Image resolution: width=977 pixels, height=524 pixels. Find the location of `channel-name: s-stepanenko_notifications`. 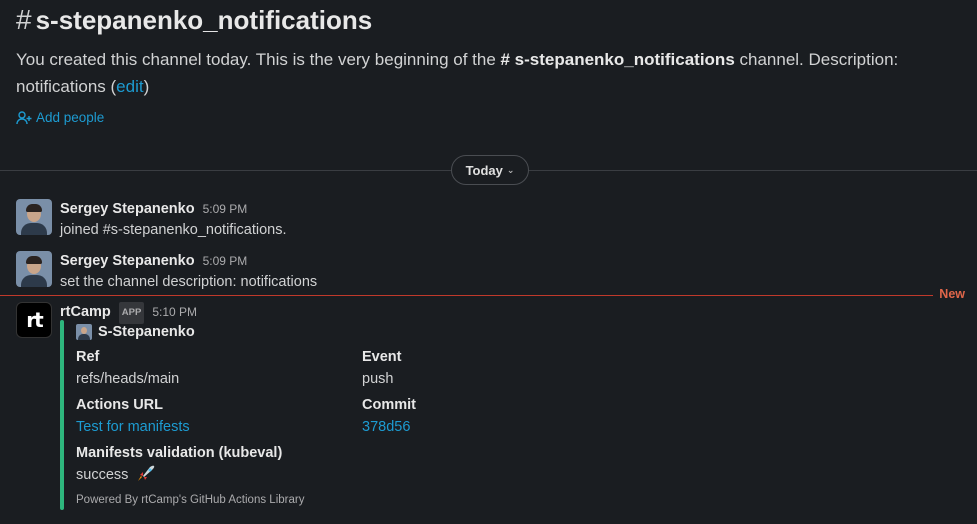

channel-name: s-stepanenko_notifications is located at coordinates (204, 20).